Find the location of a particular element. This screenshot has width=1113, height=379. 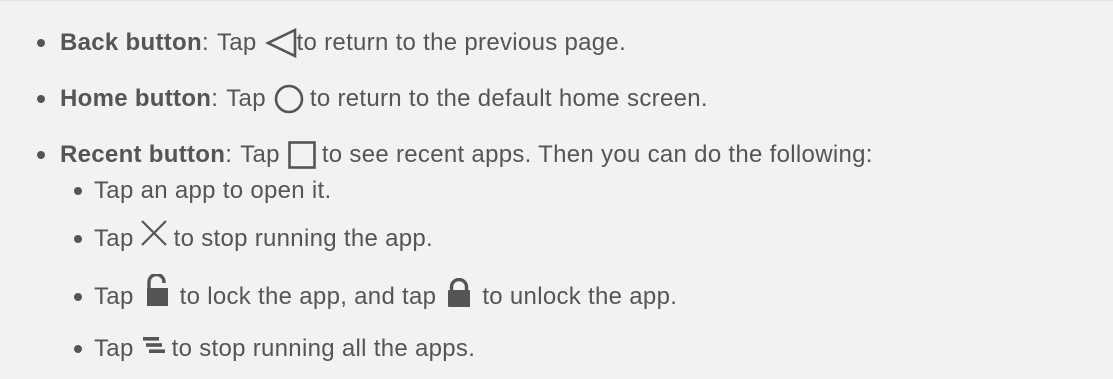

home-description: to return to the default home screen. is located at coordinates (508, 98).